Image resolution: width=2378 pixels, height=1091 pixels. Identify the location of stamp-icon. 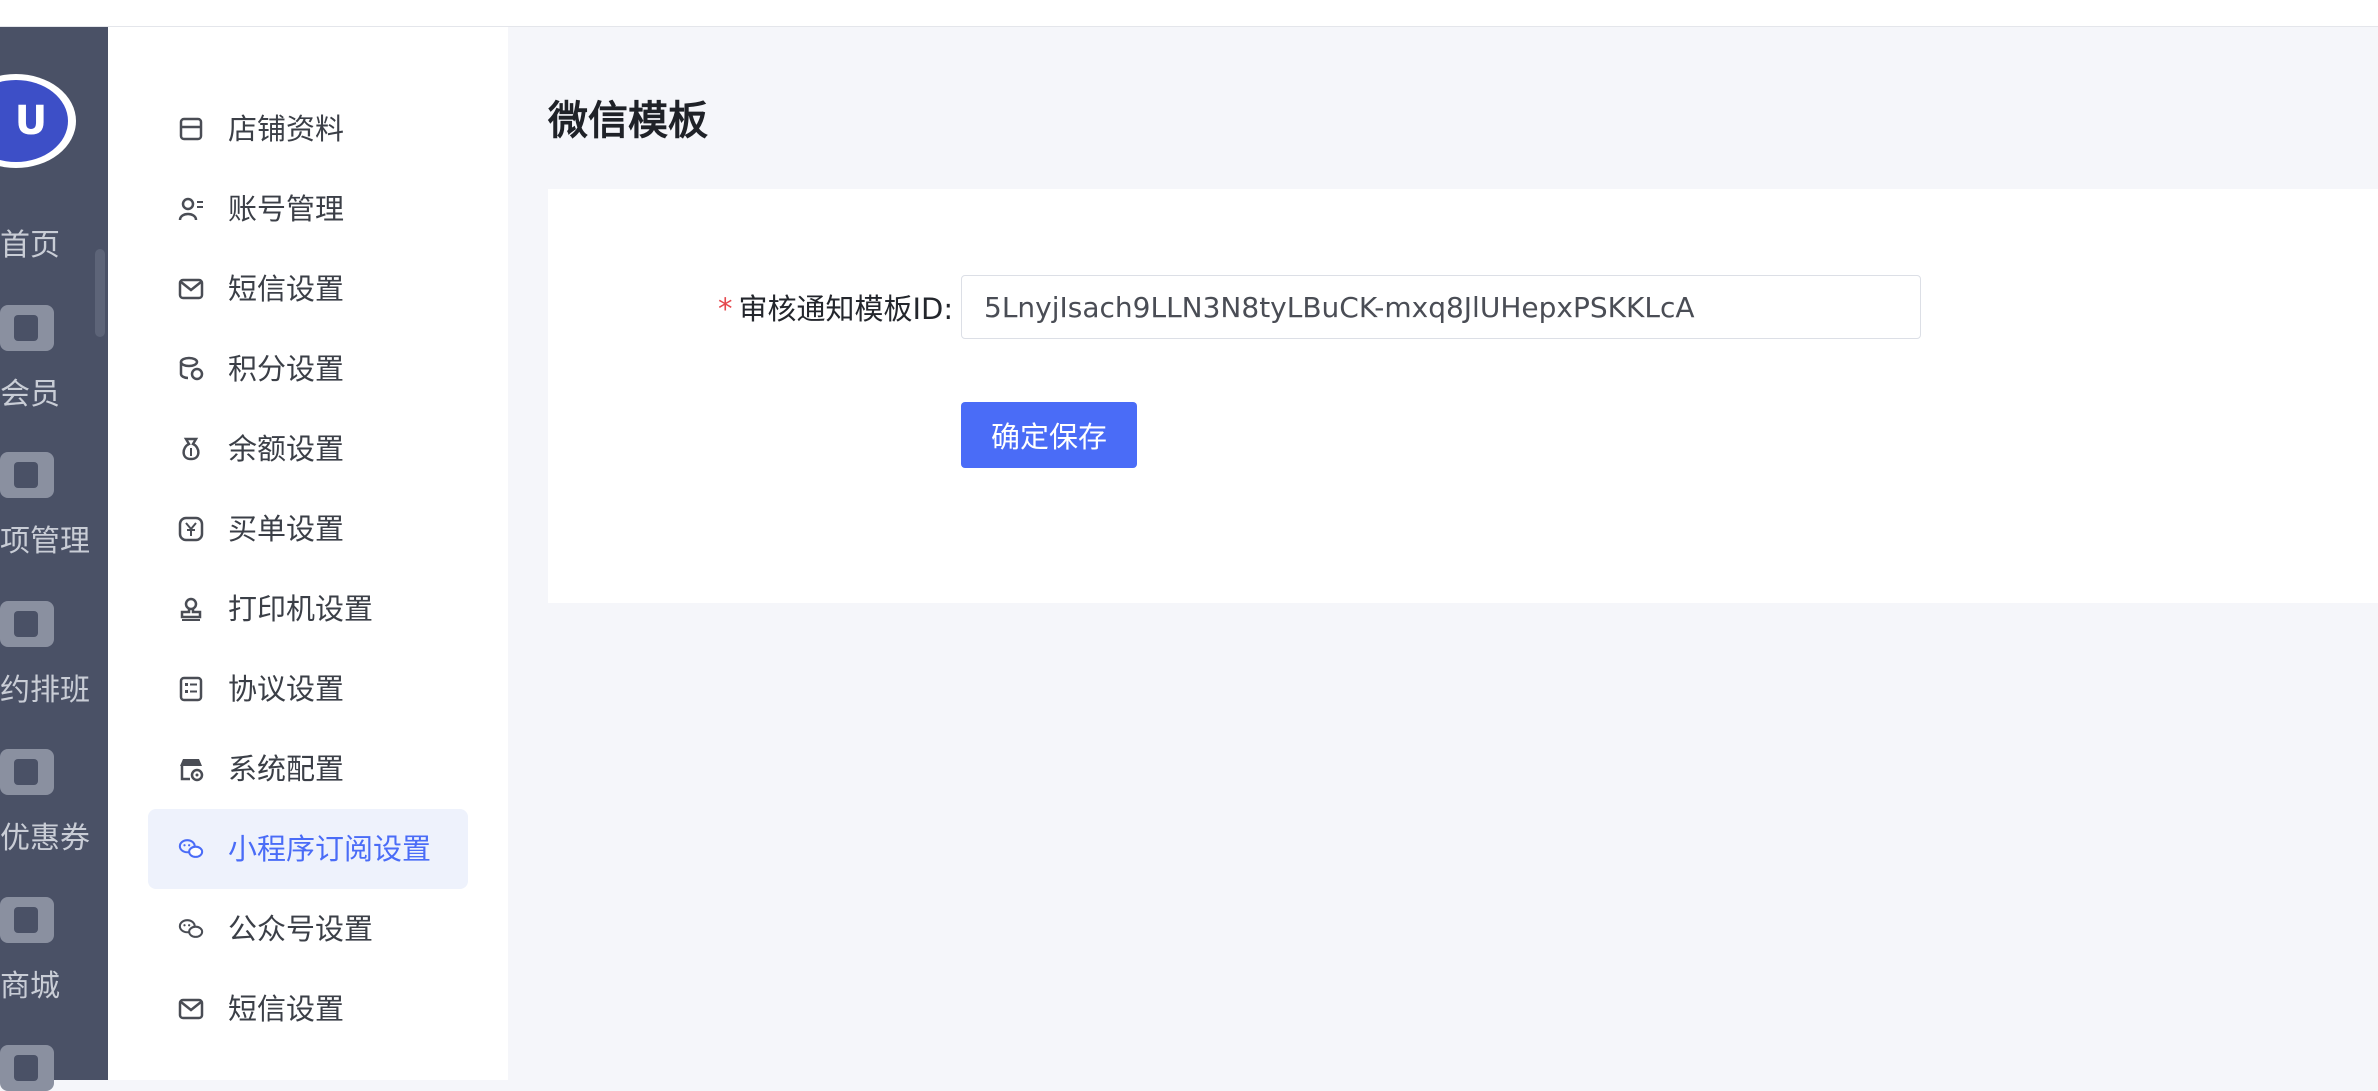
(191, 609).